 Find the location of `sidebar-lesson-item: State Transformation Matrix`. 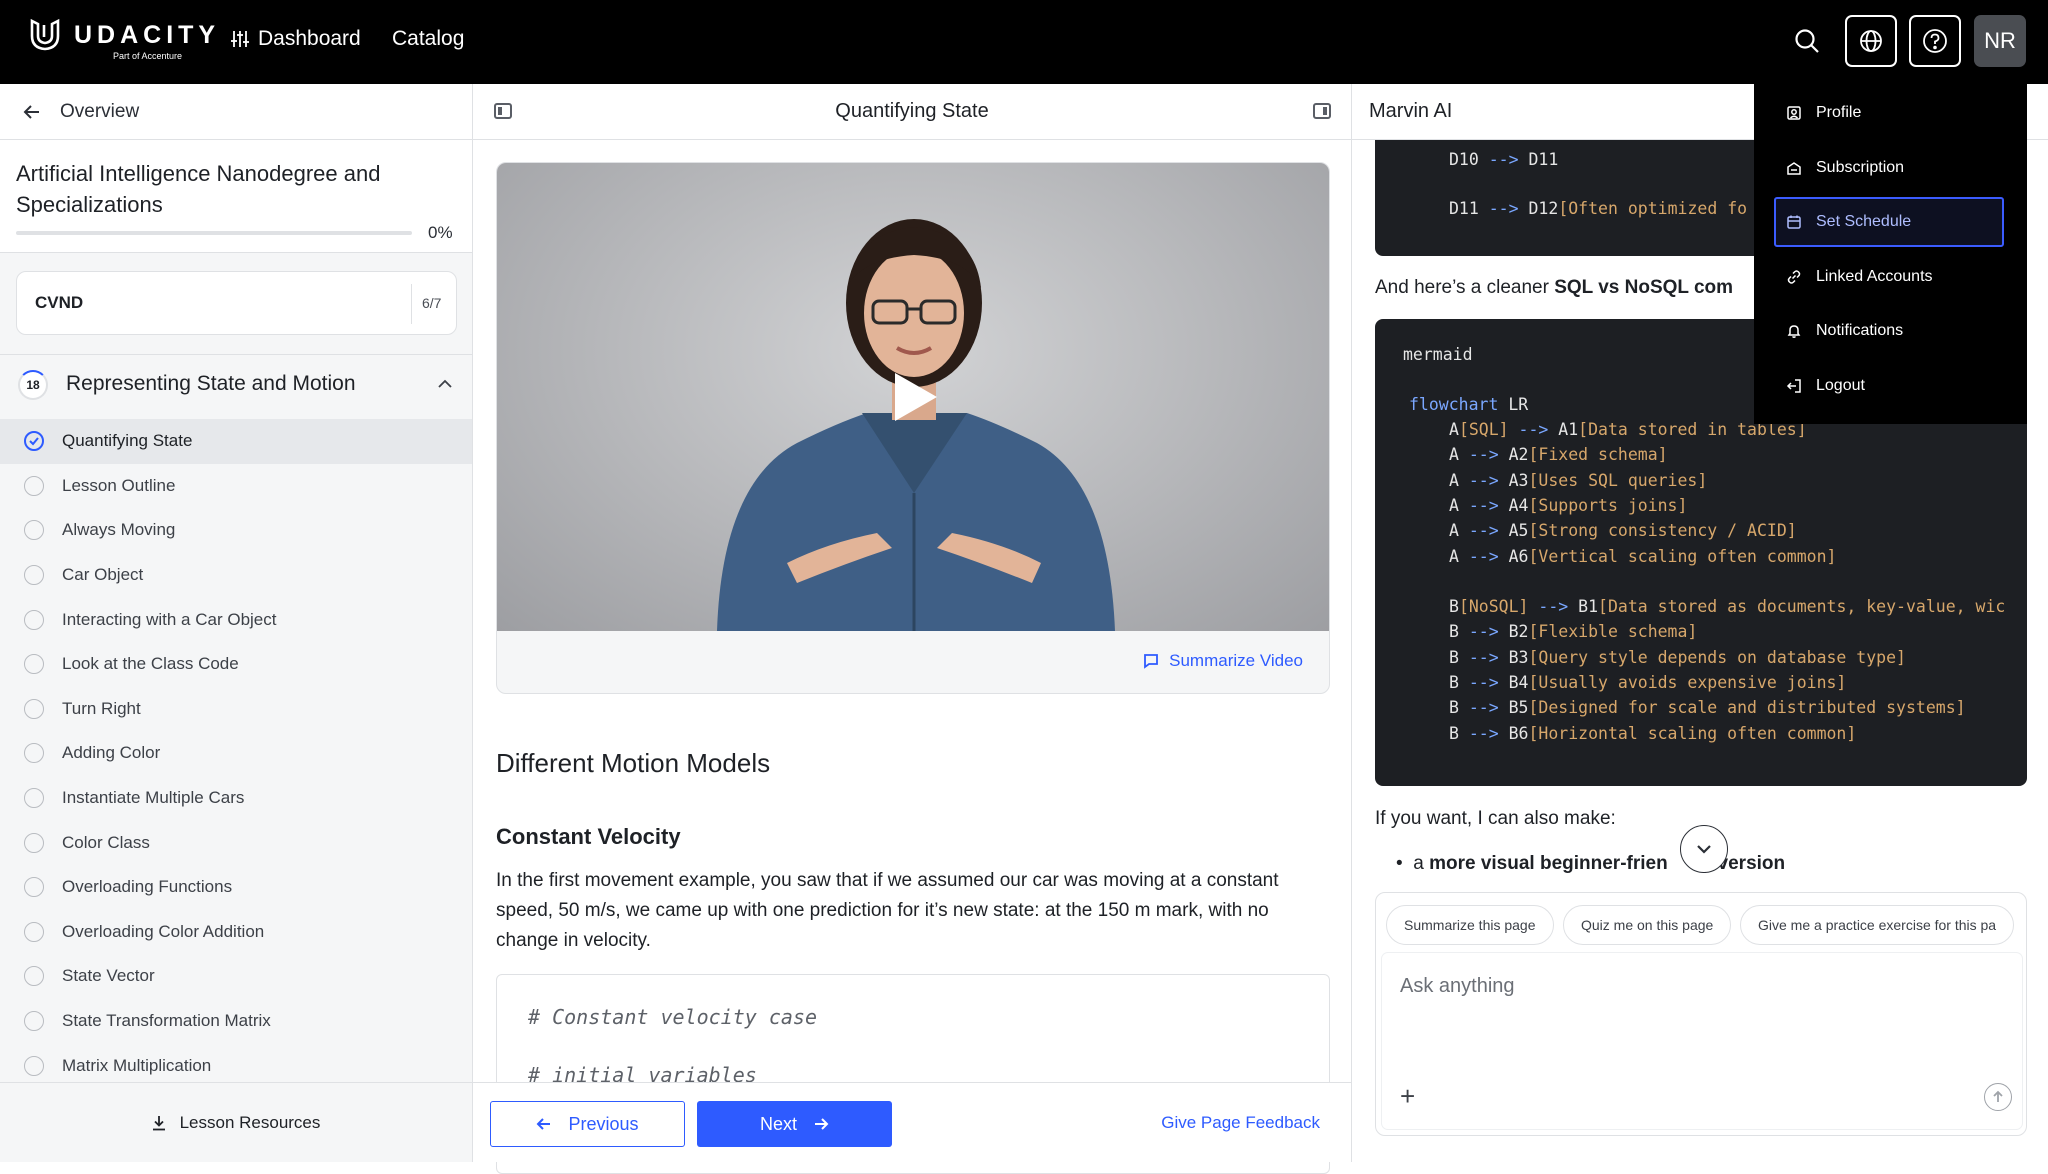

sidebar-lesson-item: State Transformation Matrix is located at coordinates (236, 1021).